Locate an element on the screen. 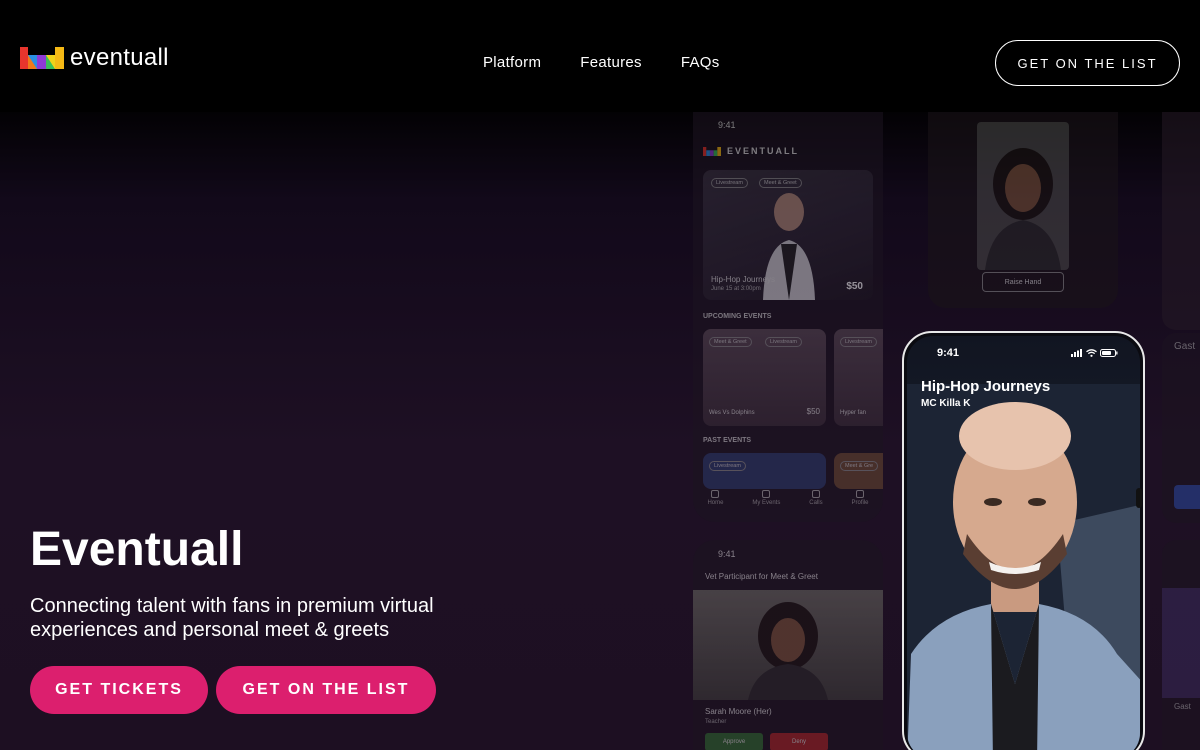 This screenshot has width=1200, height=750. tab-profile: Profile is located at coordinates (860, 498).